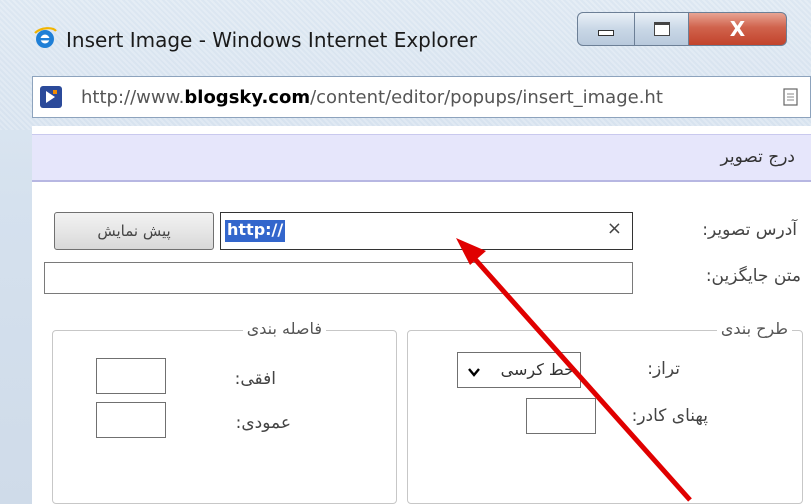  I want to click on url-path: /content/editor/popups/insert_image.ht, so click(486, 97).